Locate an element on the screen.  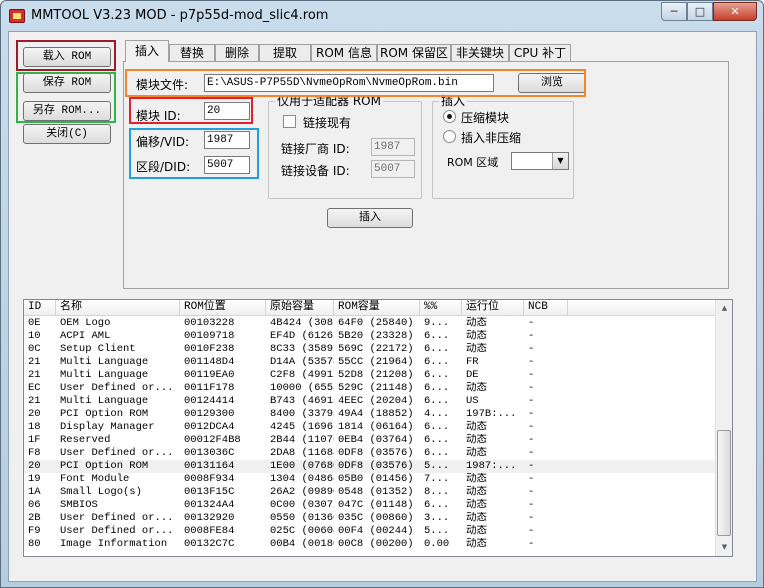
rom-area-select: ▼ is located at coordinates (540, 161).